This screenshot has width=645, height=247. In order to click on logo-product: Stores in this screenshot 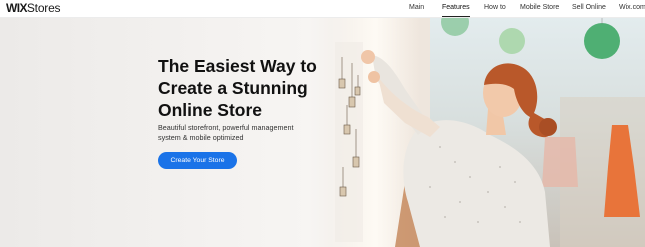, I will do `click(43, 8)`.